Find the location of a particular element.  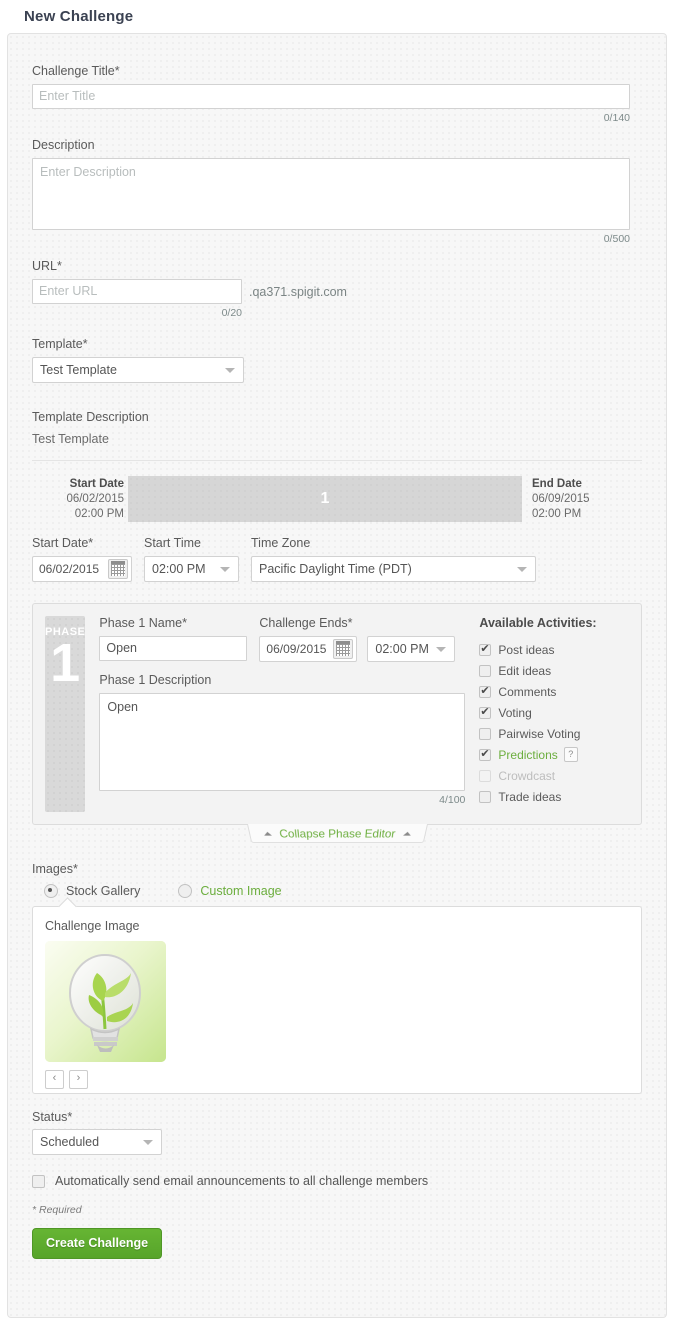

lightbulb-leaf-icon is located at coordinates (105, 1001).